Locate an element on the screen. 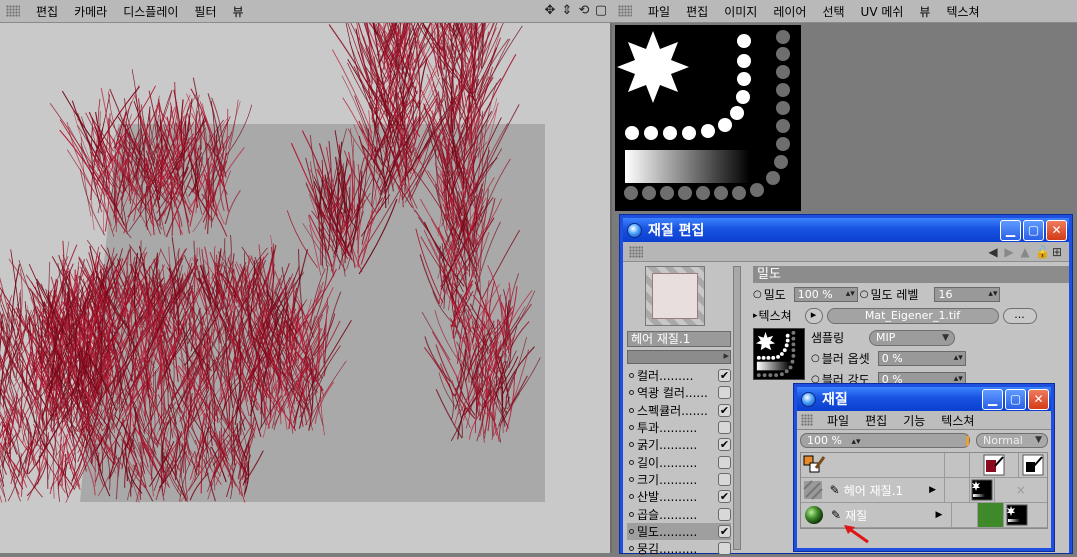 The height and width of the screenshot is (557, 1077). blend-mode-dropdown: Normal ▼ is located at coordinates (1012, 440).